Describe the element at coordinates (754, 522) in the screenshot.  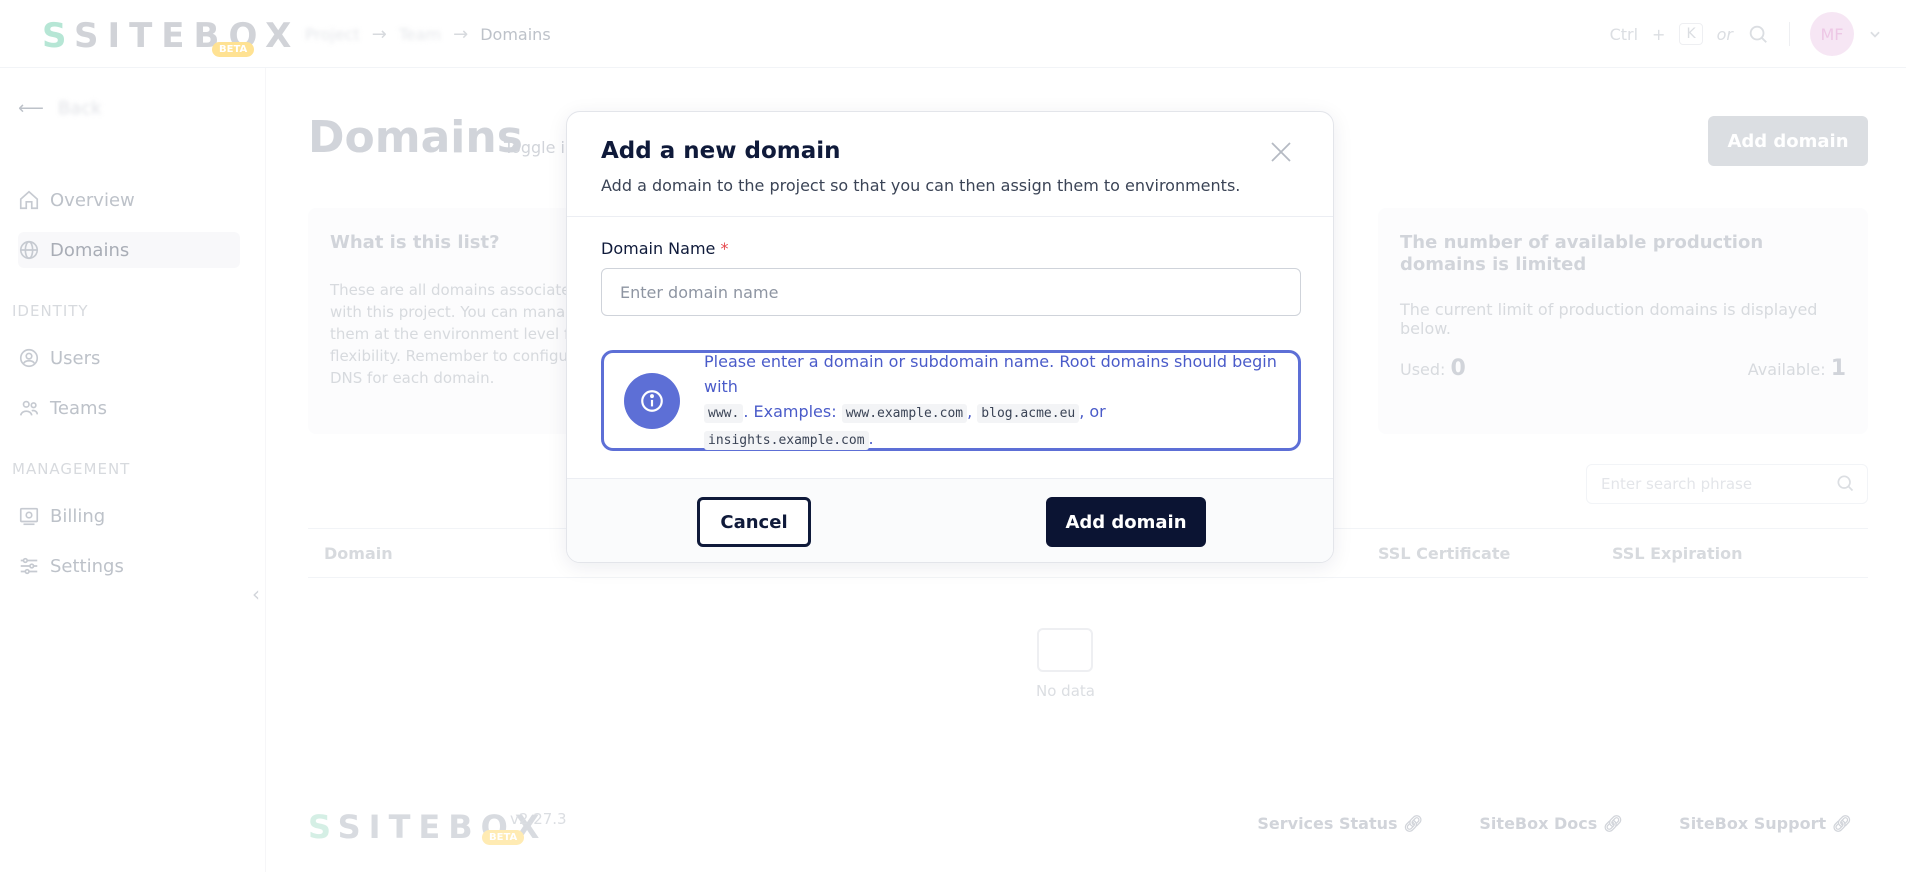
I see `cancel-button: Cancel` at that location.